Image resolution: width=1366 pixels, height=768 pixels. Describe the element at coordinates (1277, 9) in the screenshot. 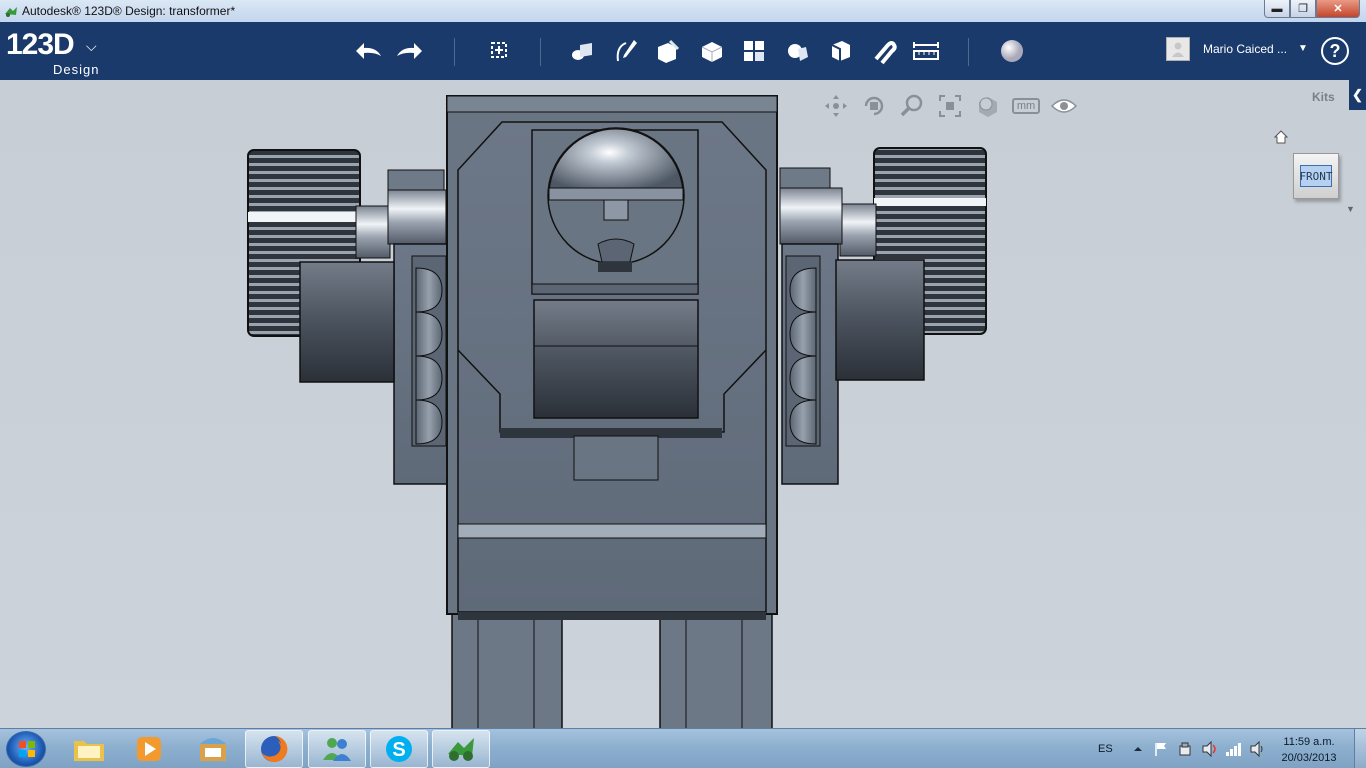

I see `minimize-button: ▬` at that location.